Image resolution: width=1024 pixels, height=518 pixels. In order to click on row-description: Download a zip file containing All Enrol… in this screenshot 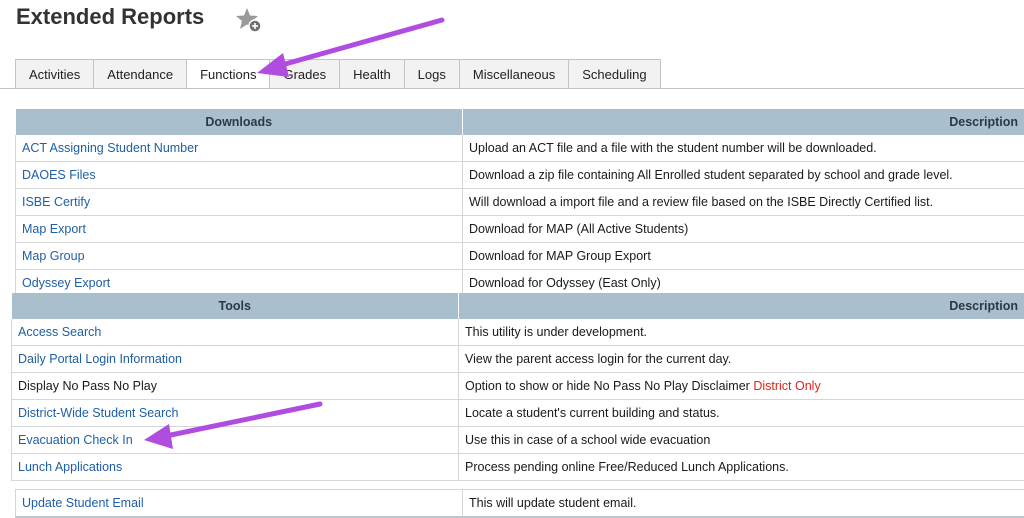, I will do `click(743, 175)`.